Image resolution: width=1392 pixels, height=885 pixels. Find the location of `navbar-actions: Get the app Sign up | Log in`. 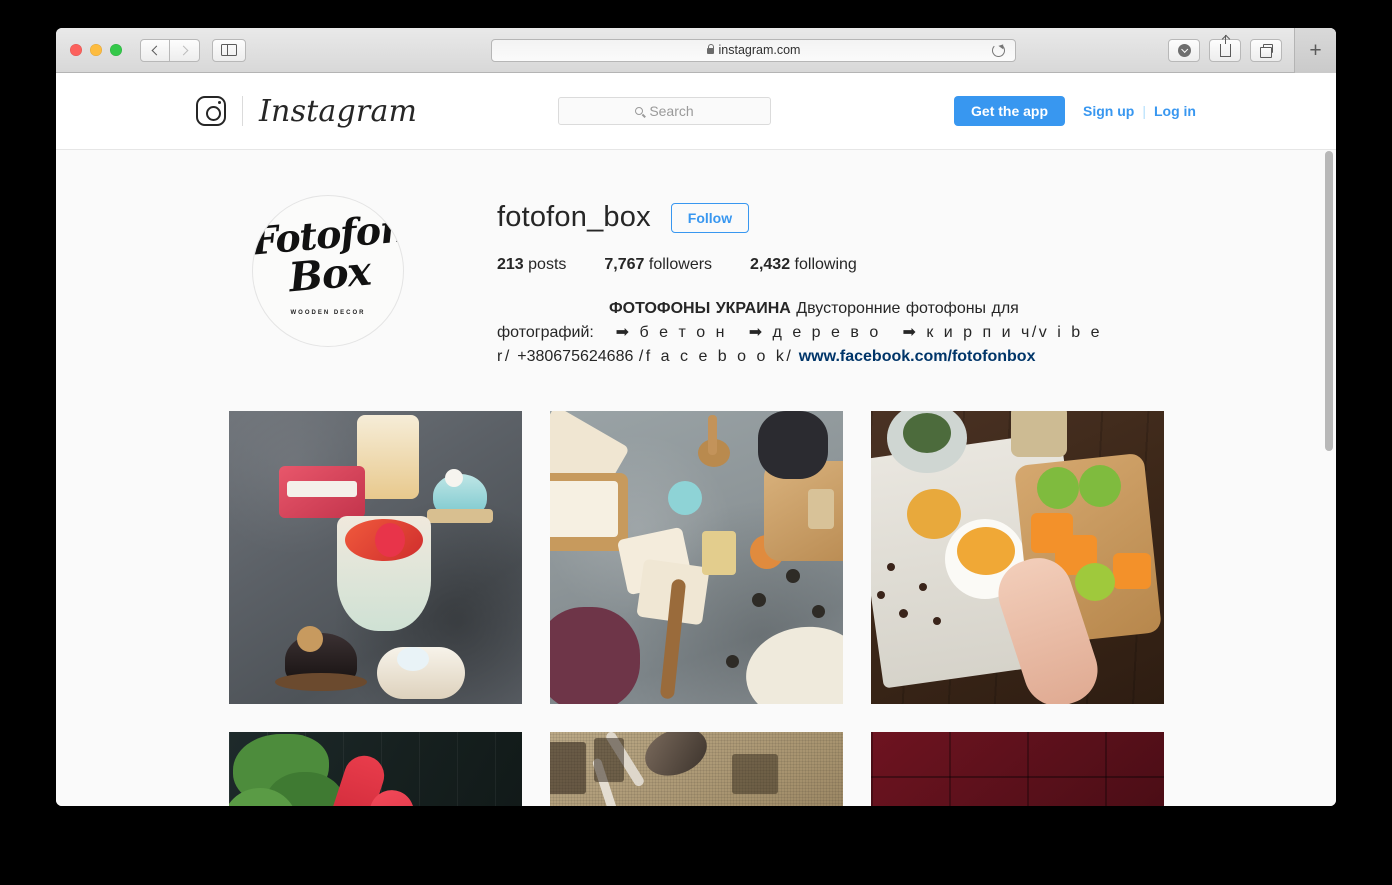

navbar-actions: Get the app Sign up | Log in is located at coordinates (1075, 111).